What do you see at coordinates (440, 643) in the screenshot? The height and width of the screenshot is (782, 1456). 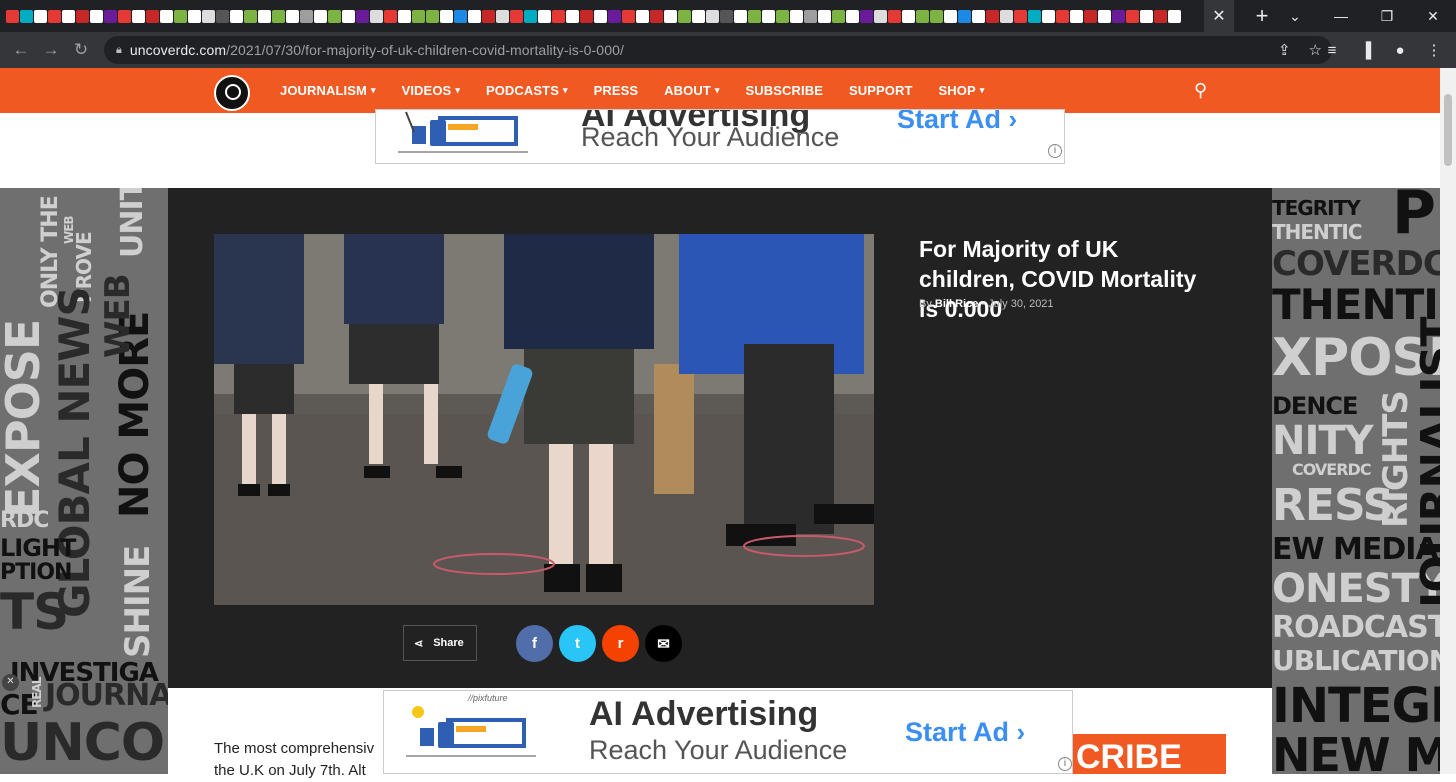 I see `share-button: ⋖ Share` at bounding box center [440, 643].